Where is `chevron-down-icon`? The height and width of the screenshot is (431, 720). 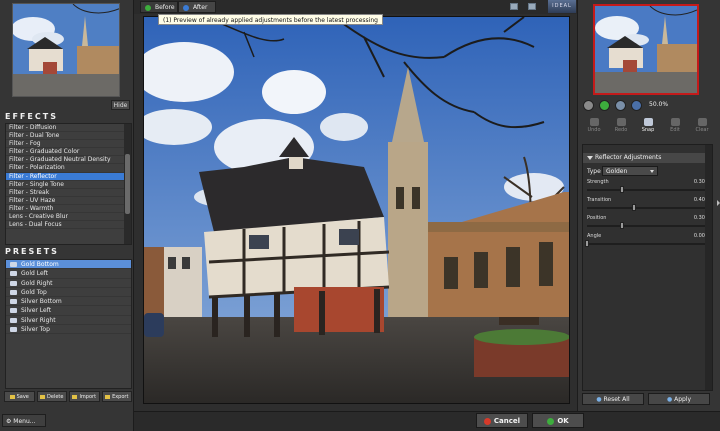
chevron-down-icon is located at coordinates (652, 171).